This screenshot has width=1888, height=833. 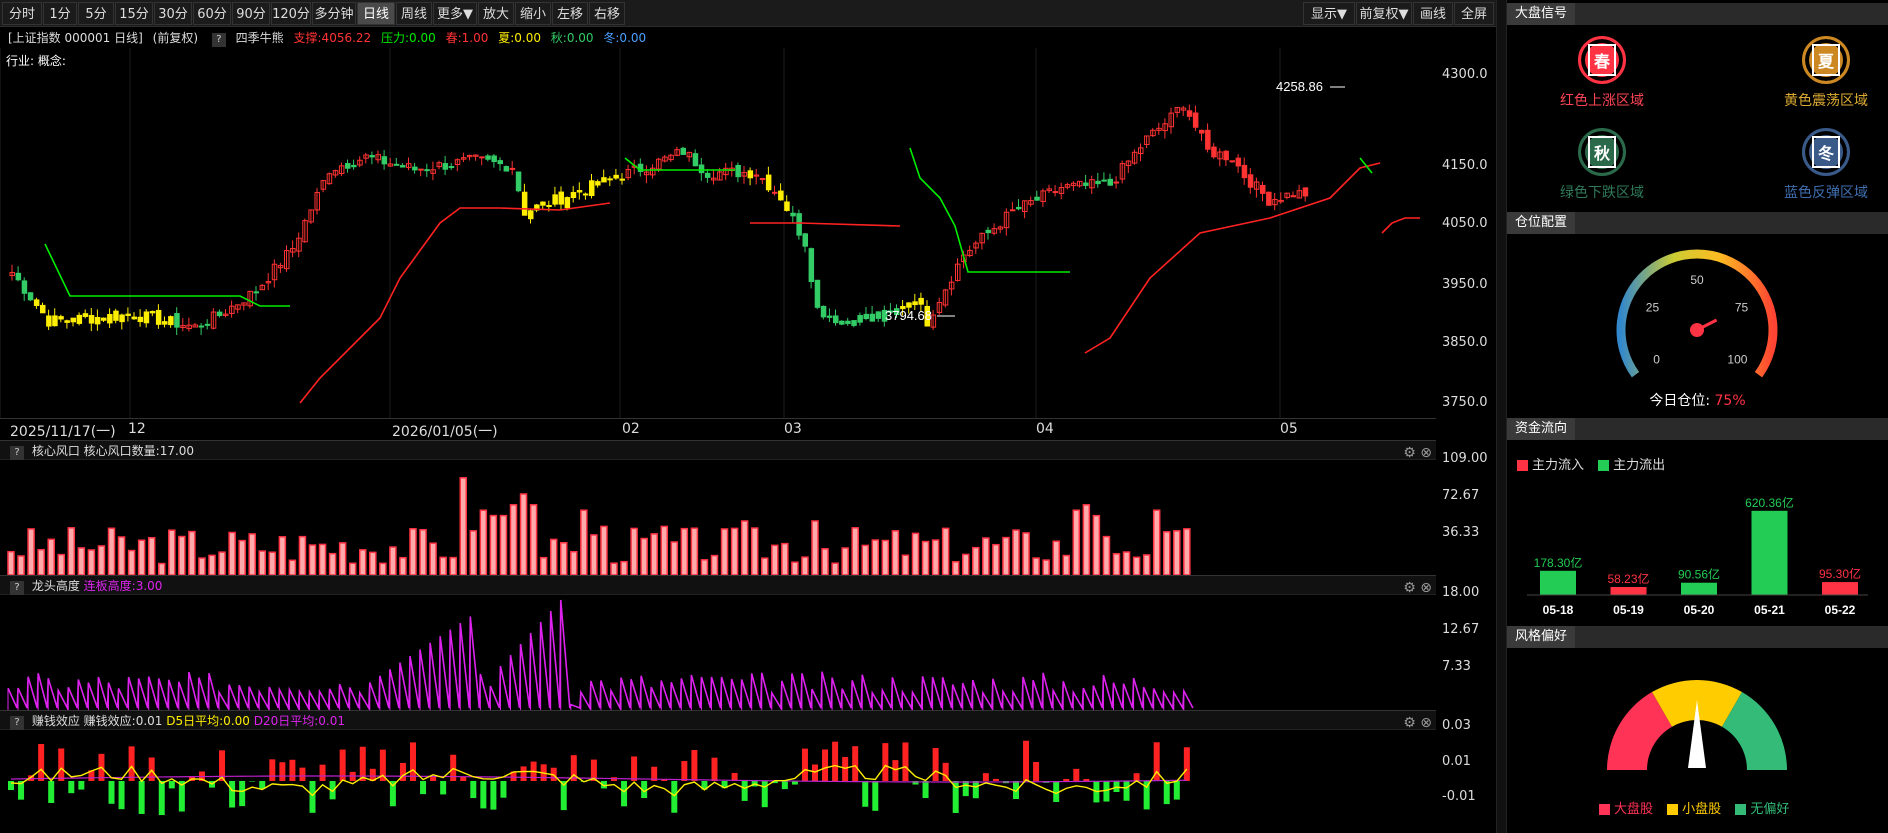 I want to click on toolbar-btn-3: 15分, so click(x=134, y=13).